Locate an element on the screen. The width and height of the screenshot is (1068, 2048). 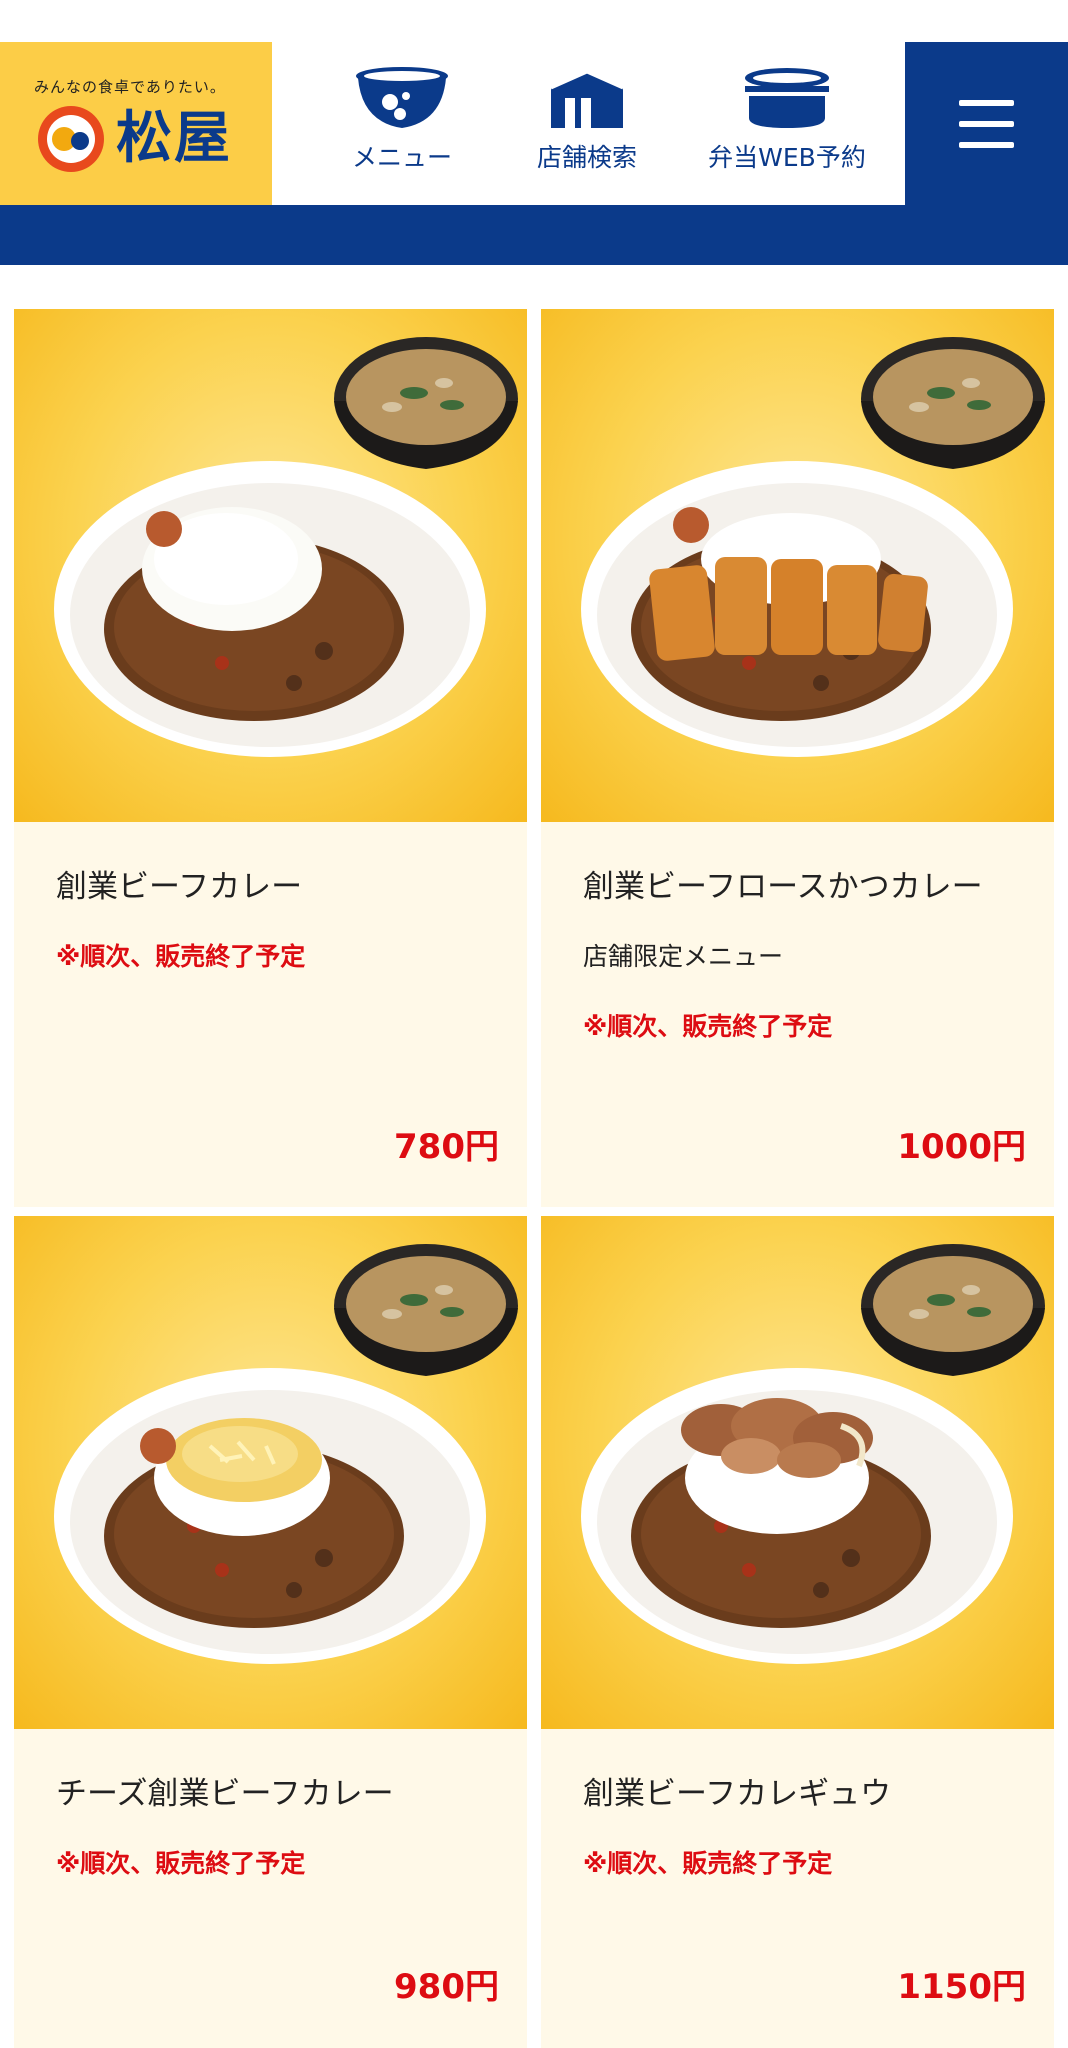
site-header: みんなの食卓でありたい。 松屋 メニュー 店舗検索 弁当WEB予約 is located at coordinates (534, 123).